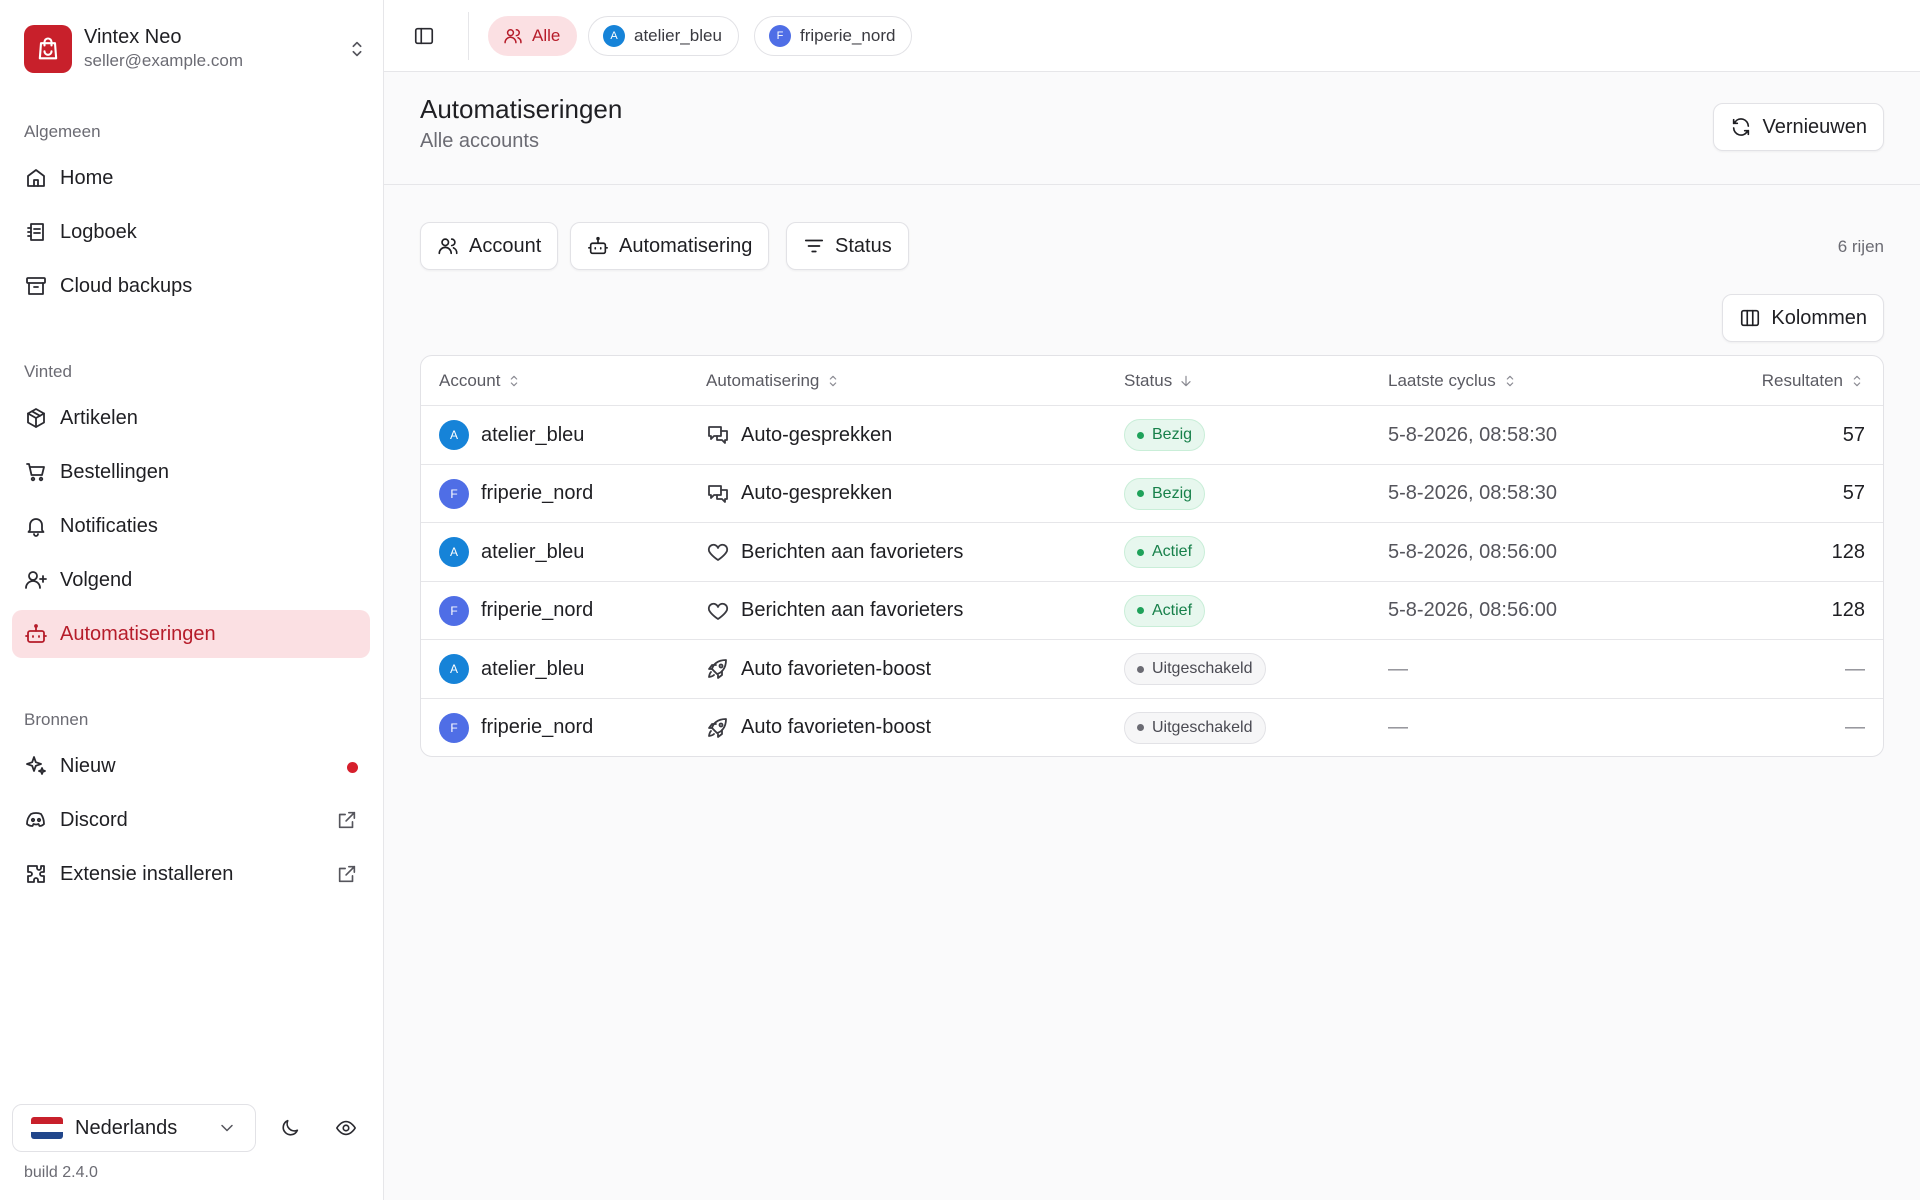 The image size is (1920, 1200). I want to click on sidebar-toggle-button, so click(424, 36).